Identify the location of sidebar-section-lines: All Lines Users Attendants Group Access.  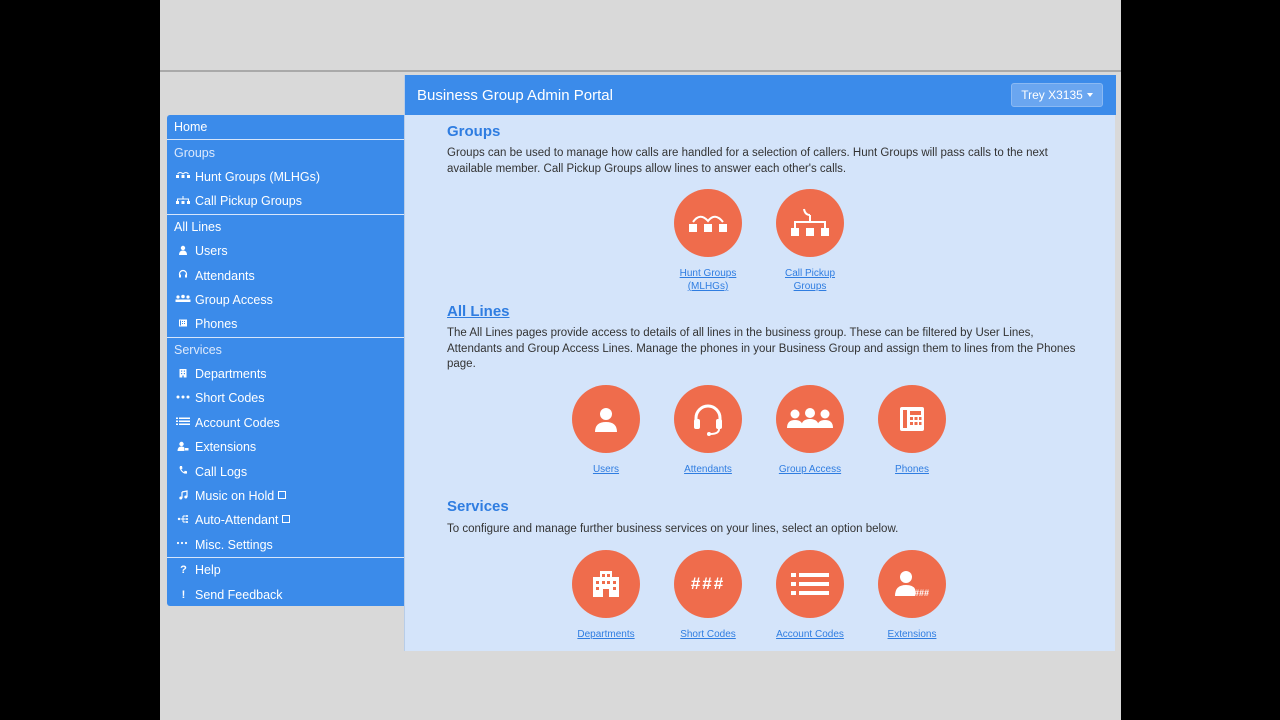
(286, 276).